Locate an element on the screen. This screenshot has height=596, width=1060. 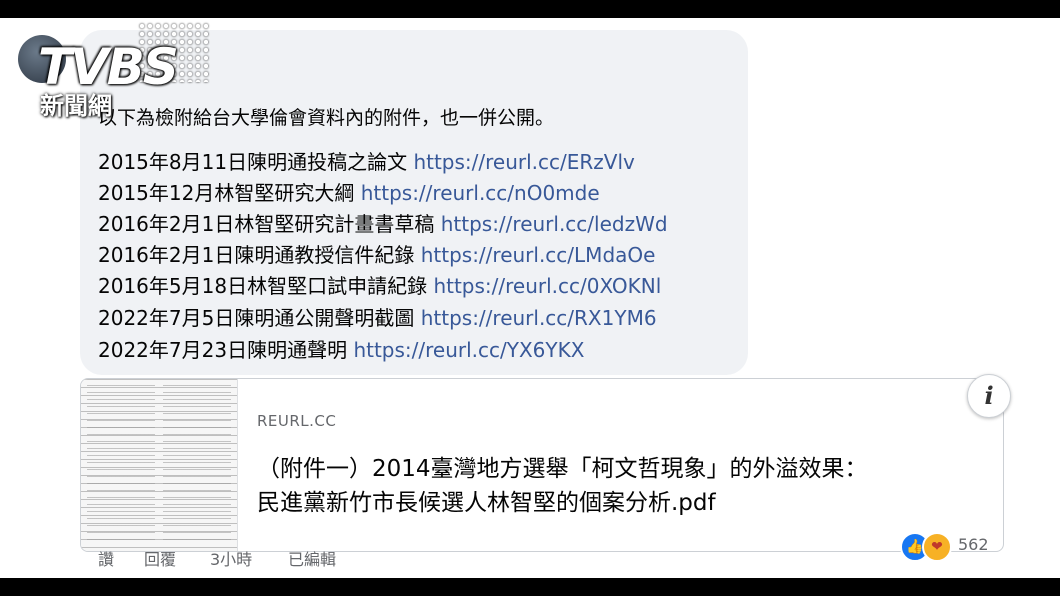
attachment-desc: 2022年7月23日陳明通聲明 is located at coordinates (226, 350).